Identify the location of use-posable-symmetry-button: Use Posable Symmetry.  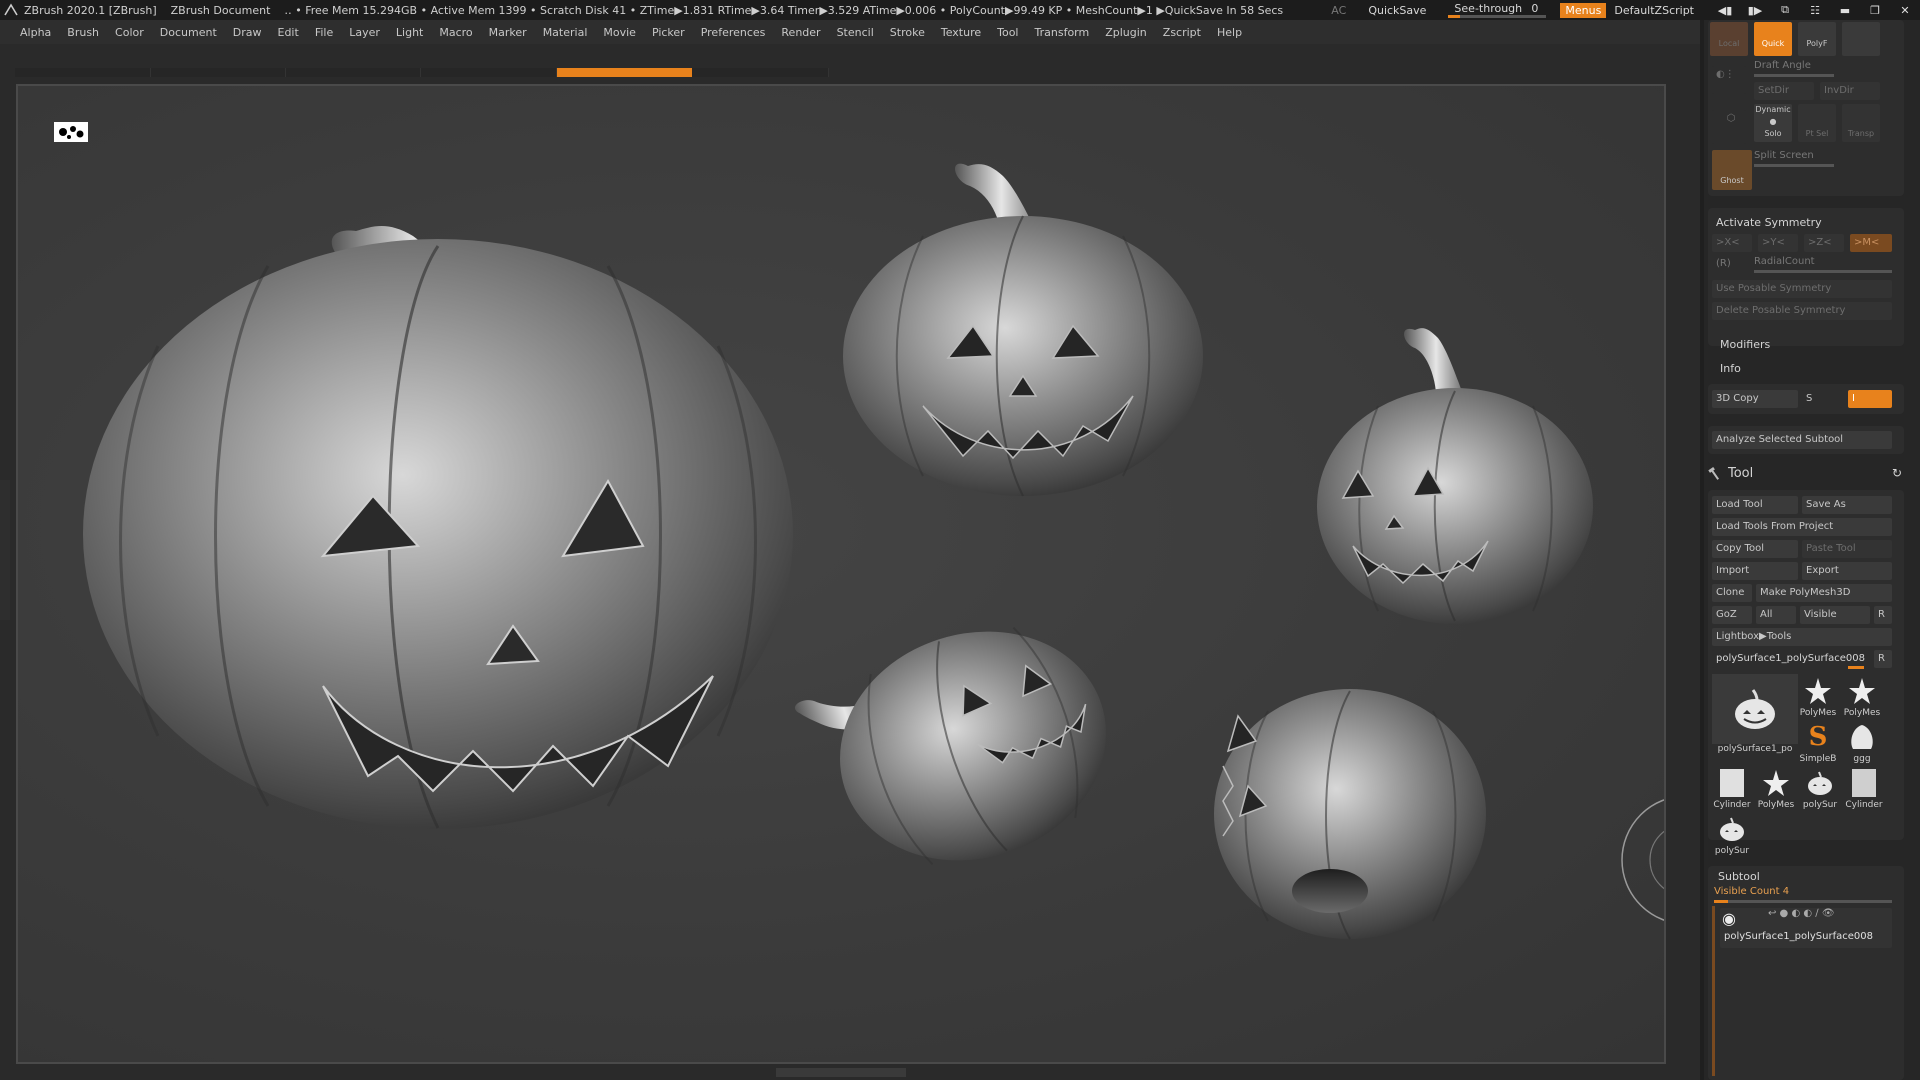
(1802, 289).